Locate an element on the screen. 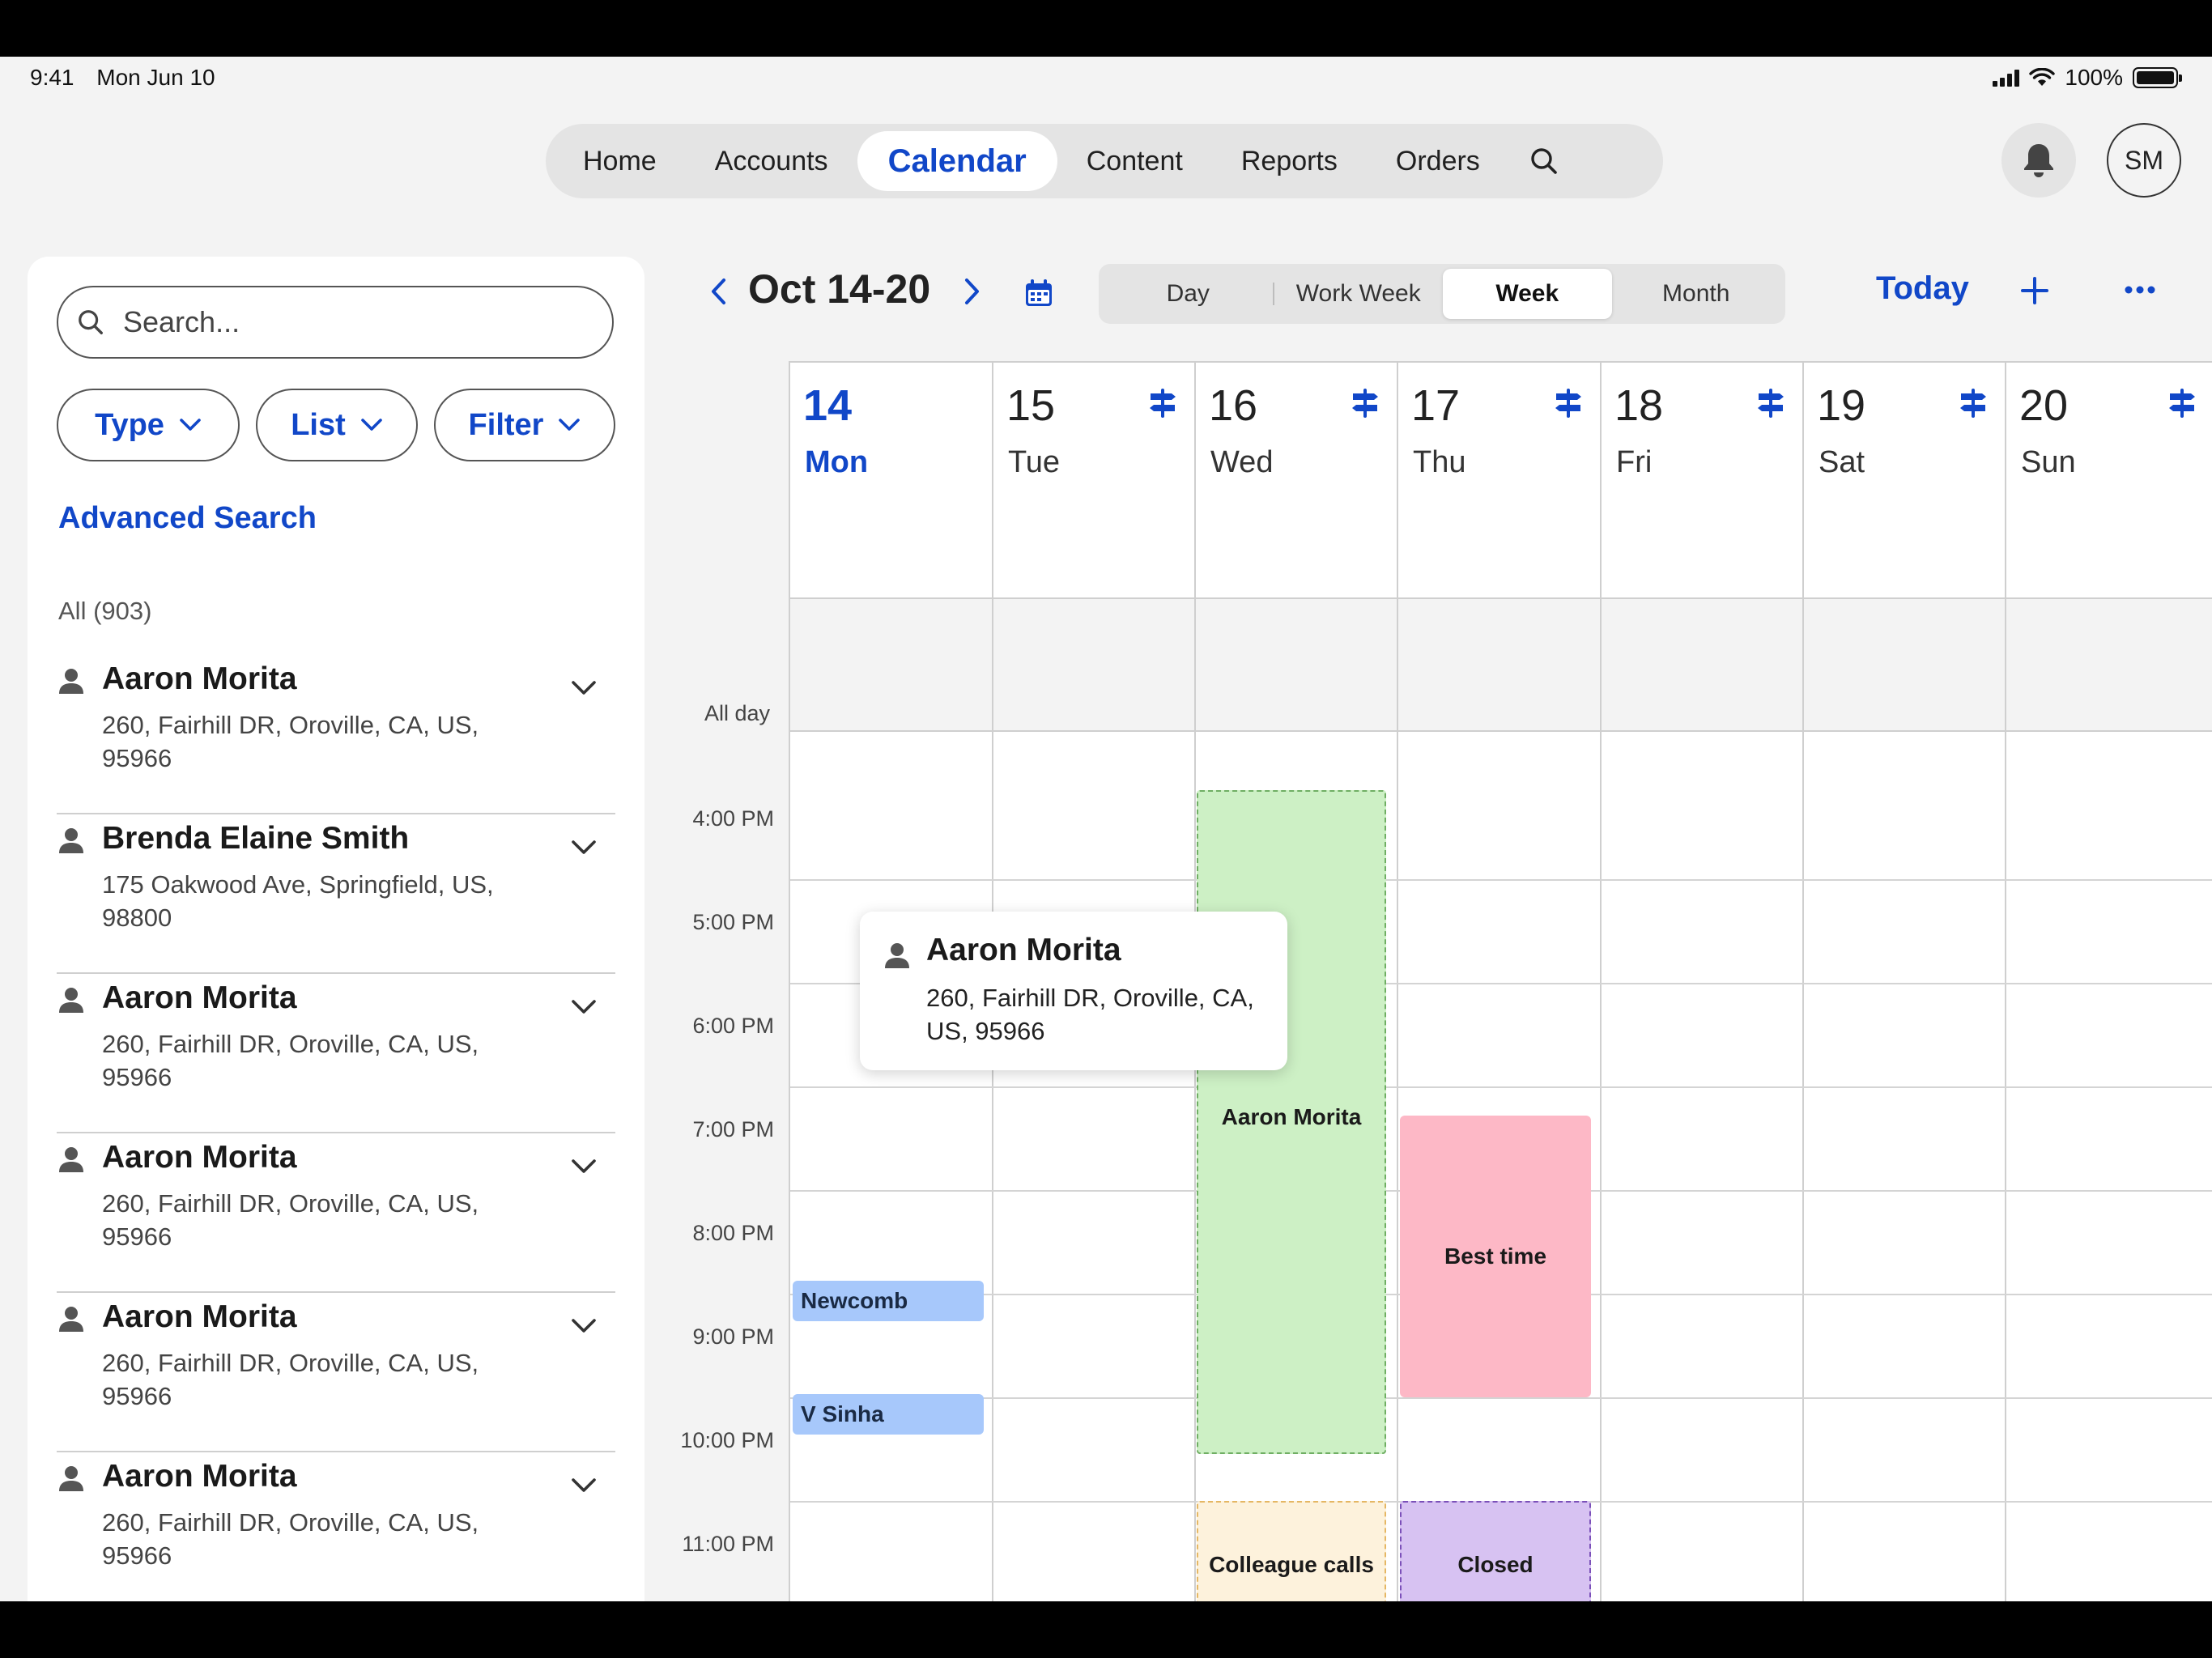 This screenshot has width=2212, height=1658. list-chip: List is located at coordinates (337, 425).